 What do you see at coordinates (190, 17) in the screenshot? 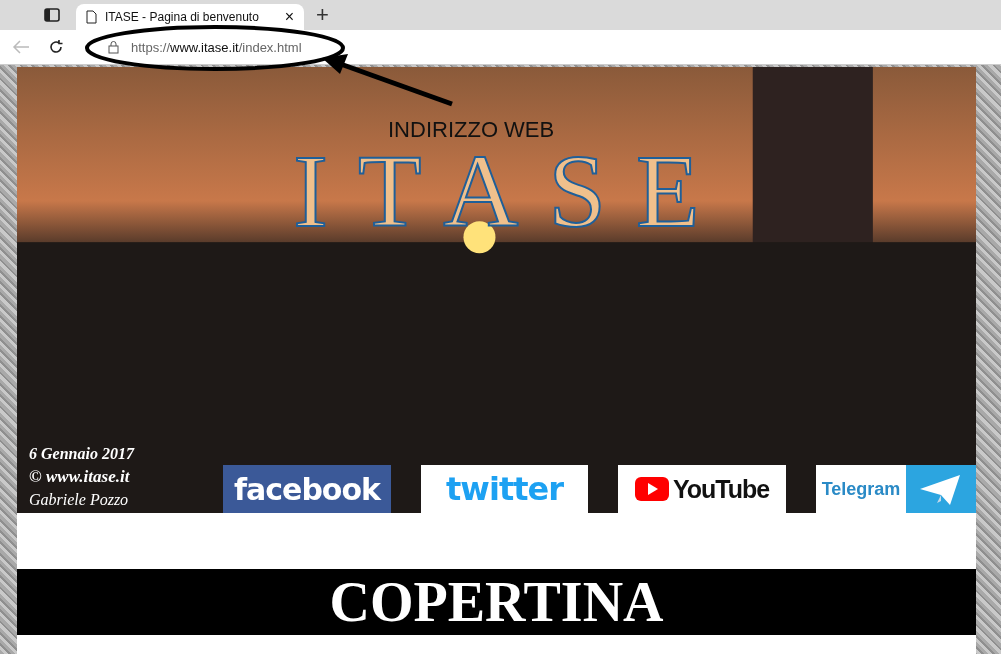
I see `browser-tab: ITASE - Pagina di benvenuto ×` at bounding box center [190, 17].